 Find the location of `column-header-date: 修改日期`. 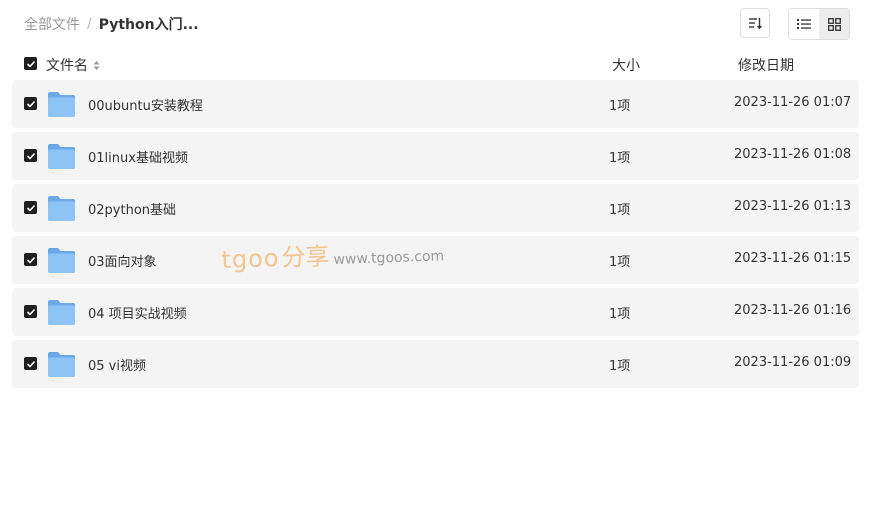

column-header-date: 修改日期 is located at coordinates (766, 65).